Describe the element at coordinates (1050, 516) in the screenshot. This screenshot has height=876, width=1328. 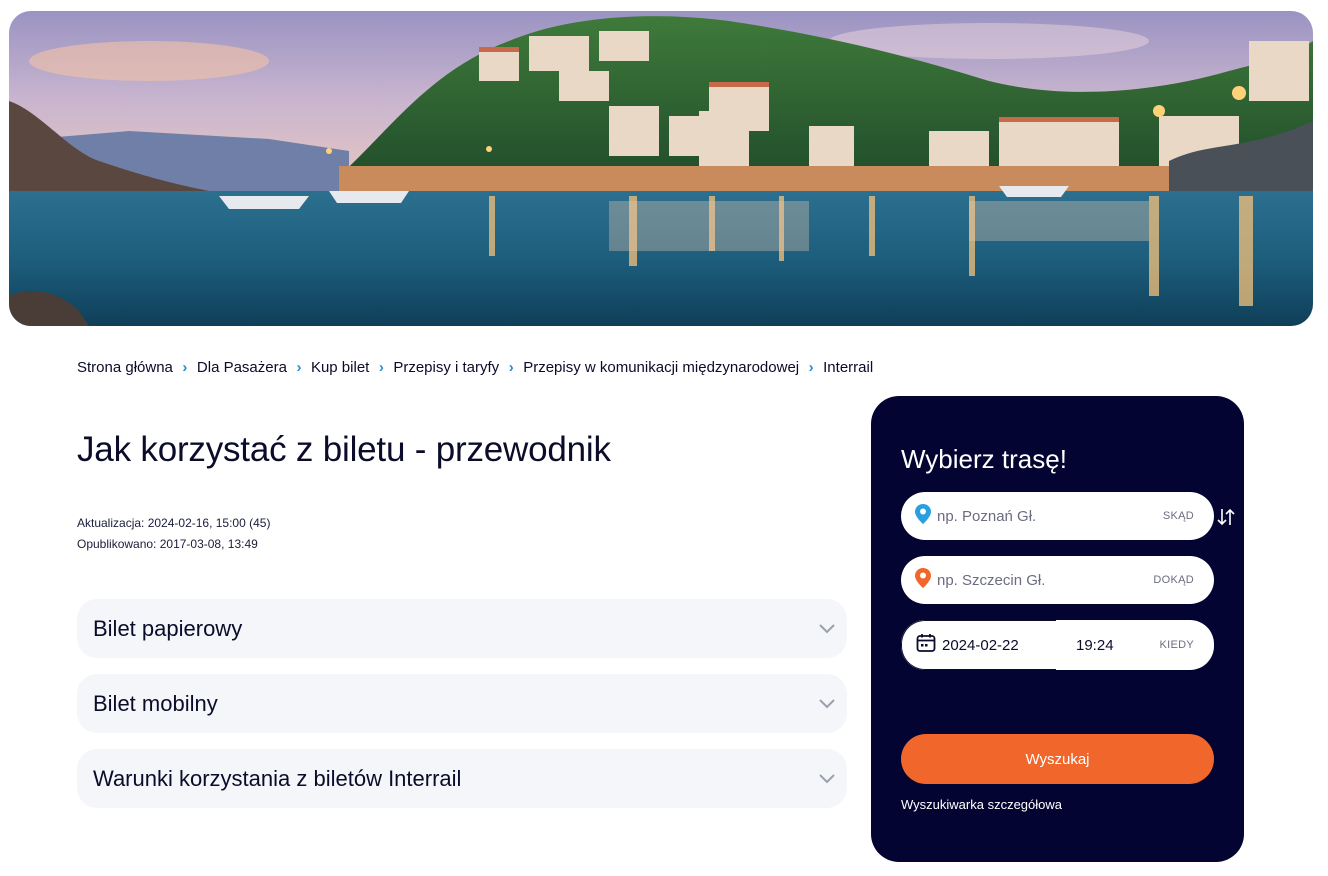
I see `from-input` at that location.